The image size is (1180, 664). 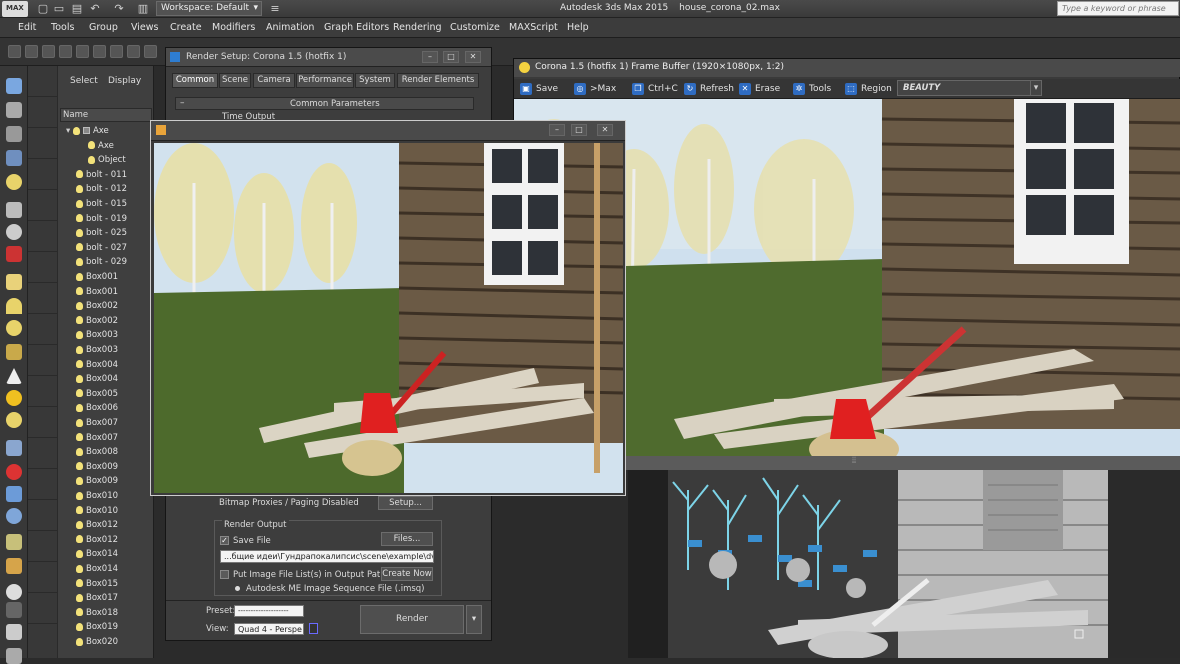 I want to click on tree-row: bolt - 015, so click(x=106, y=204).